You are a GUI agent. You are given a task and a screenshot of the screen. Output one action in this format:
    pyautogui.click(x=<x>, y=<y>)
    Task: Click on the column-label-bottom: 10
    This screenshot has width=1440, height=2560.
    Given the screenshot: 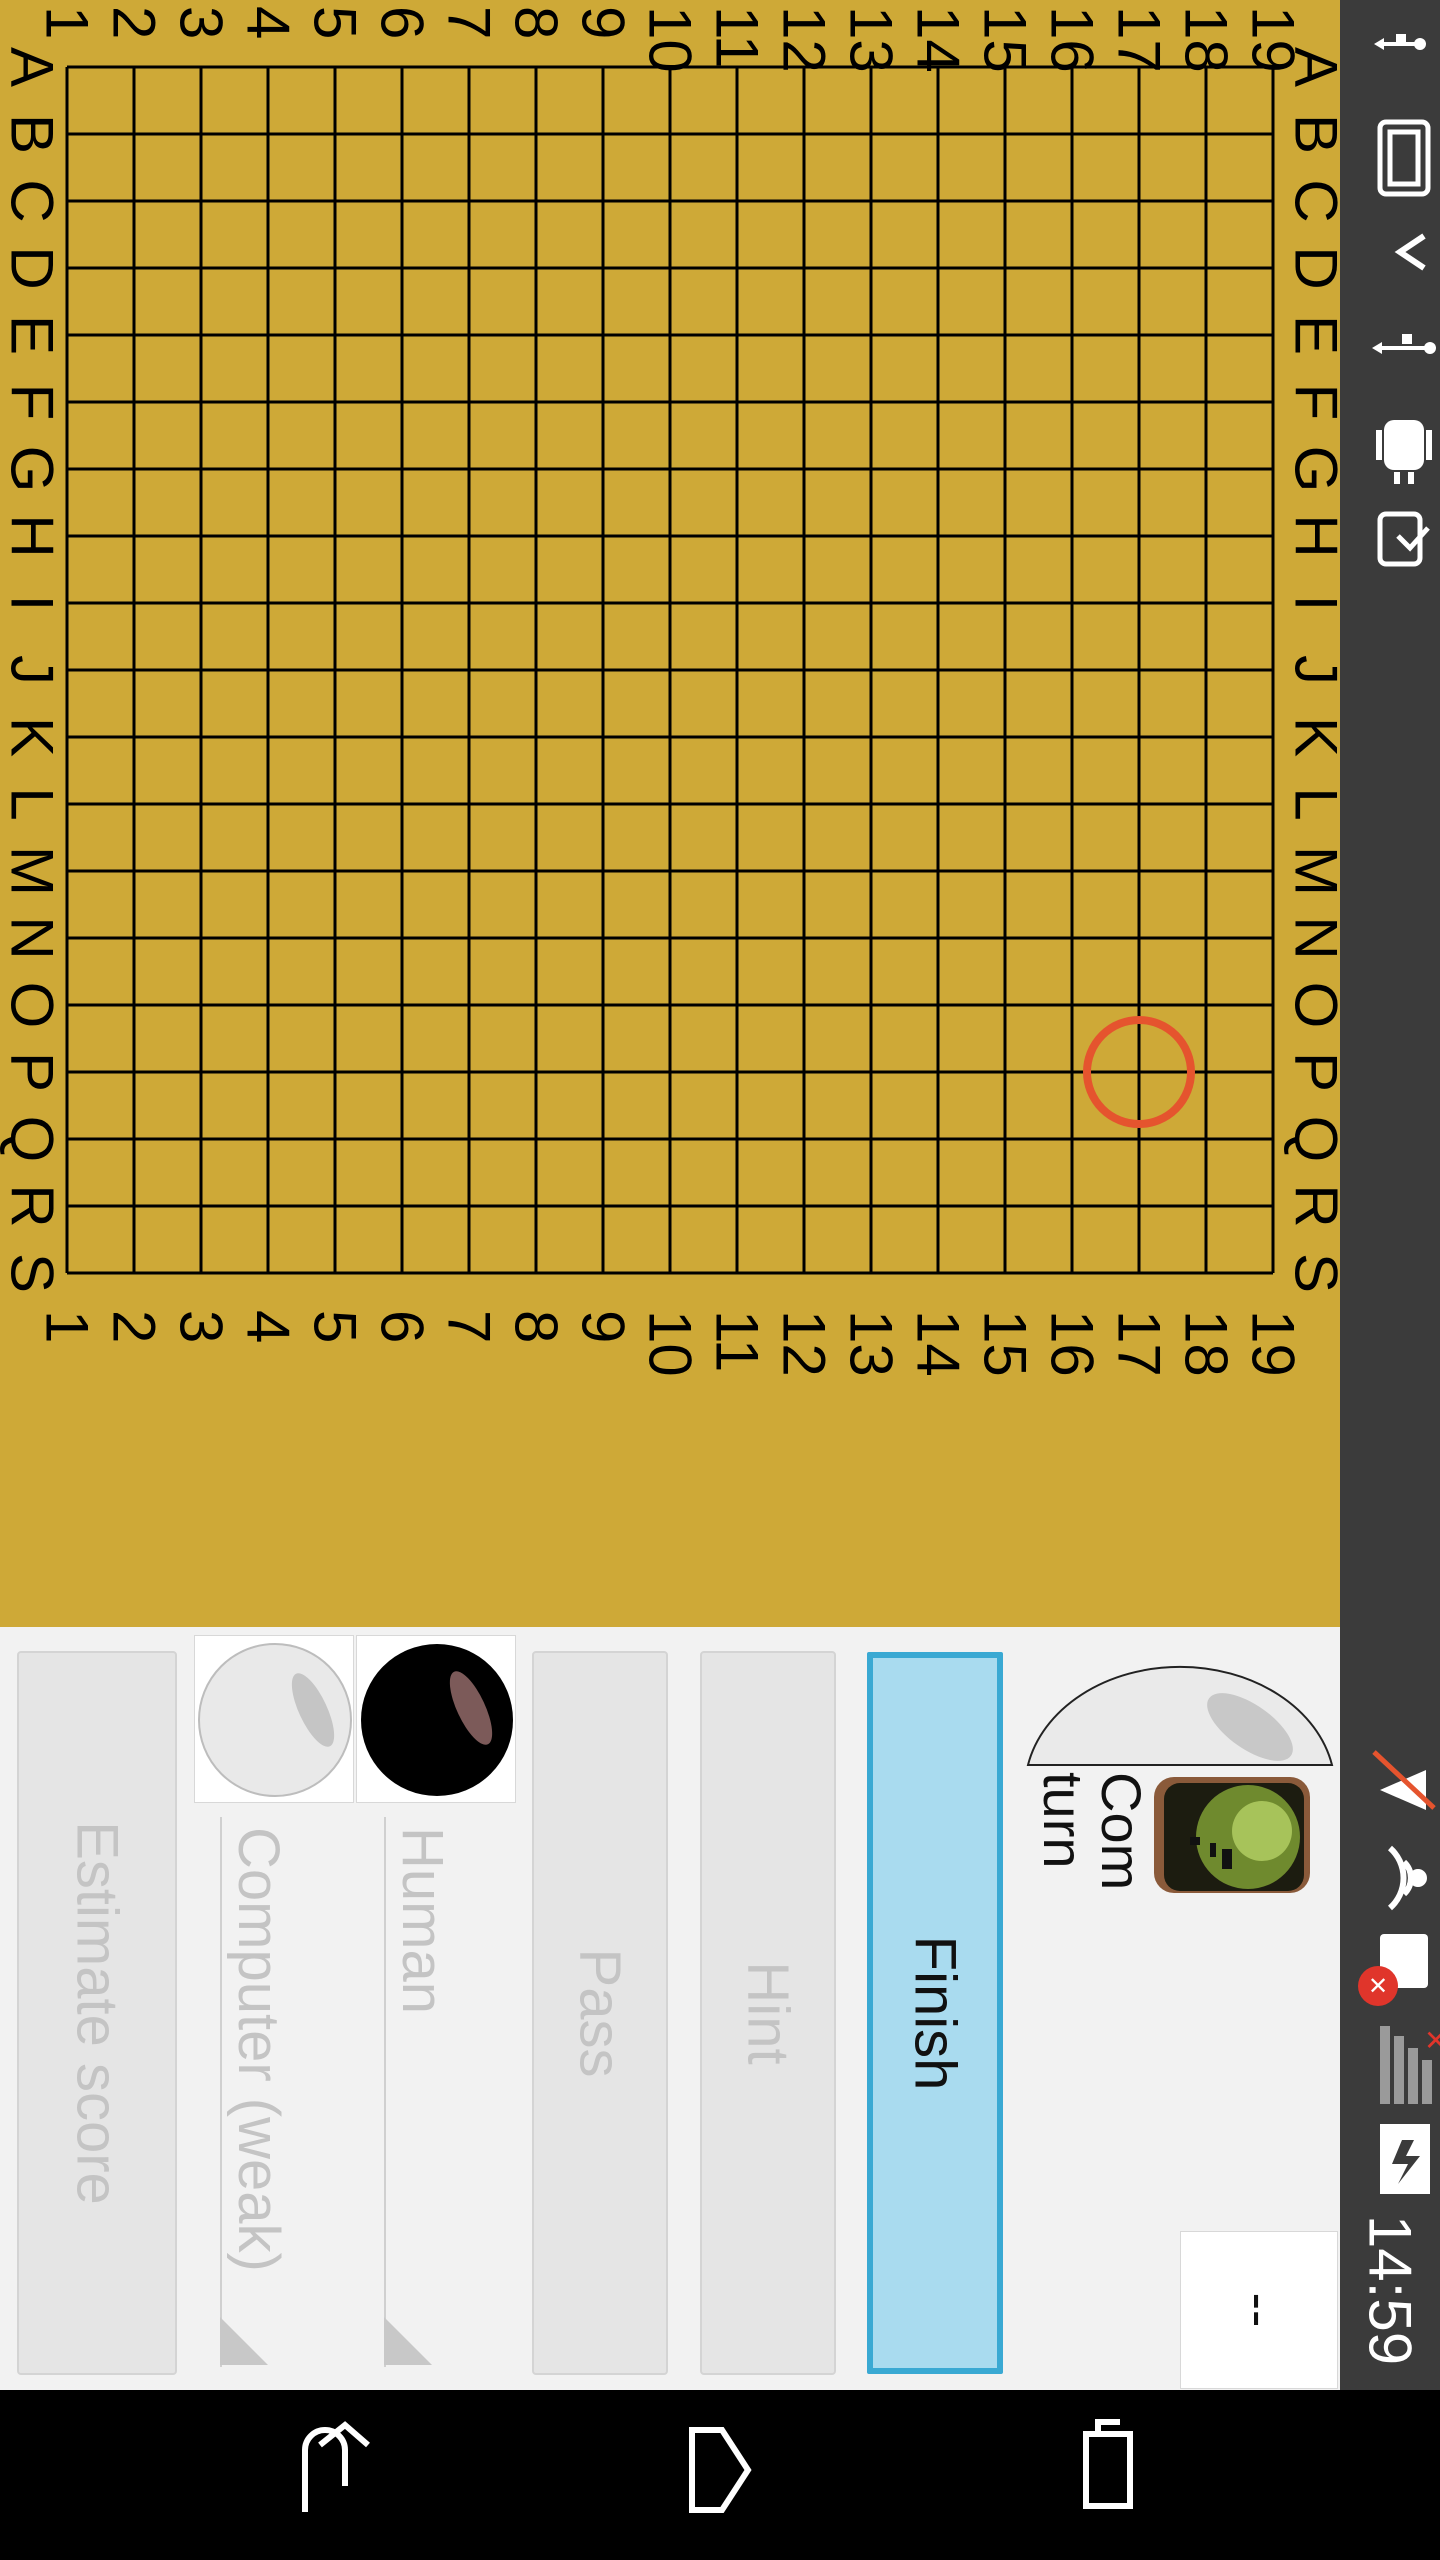 What is the action you would take?
    pyautogui.click(x=670, y=1343)
    